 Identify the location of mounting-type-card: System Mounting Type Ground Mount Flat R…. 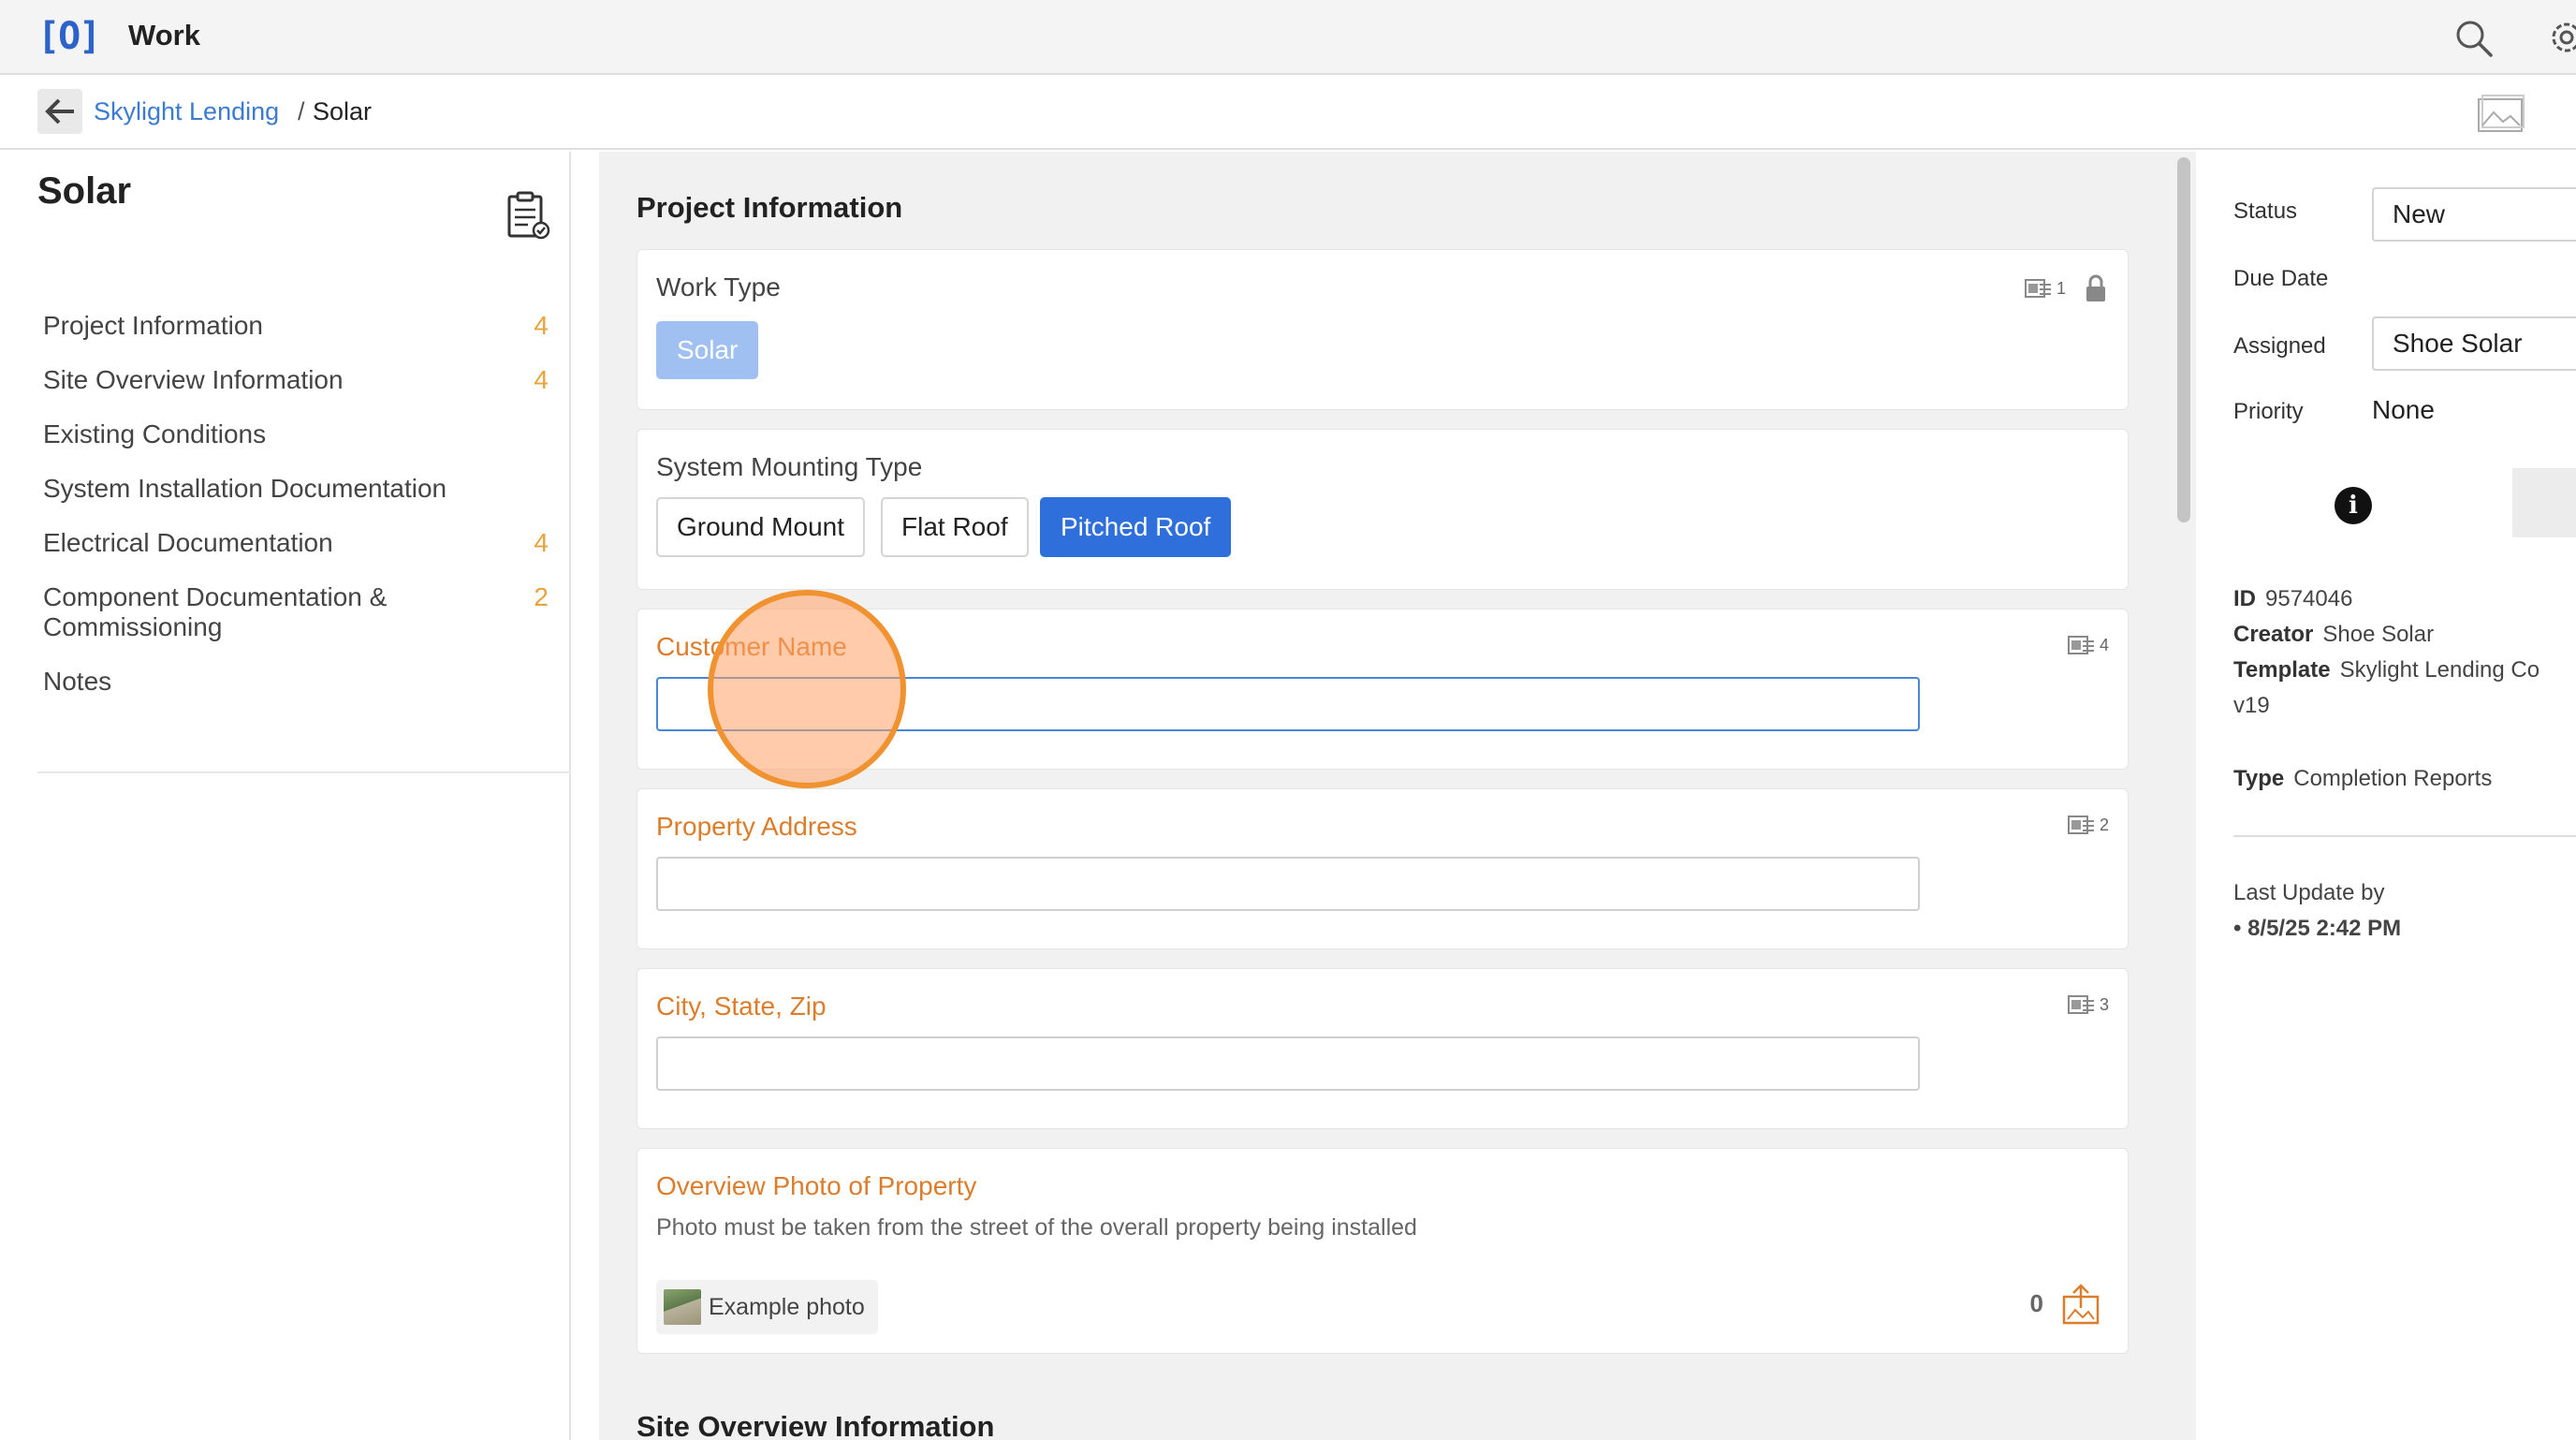
(1383, 509).